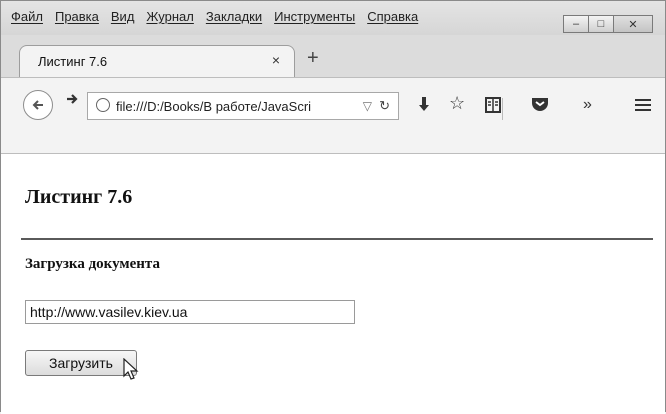 Image resolution: width=666 pixels, height=414 pixels. Describe the element at coordinates (502, 109) in the screenshot. I see `toolbar-divider` at that location.